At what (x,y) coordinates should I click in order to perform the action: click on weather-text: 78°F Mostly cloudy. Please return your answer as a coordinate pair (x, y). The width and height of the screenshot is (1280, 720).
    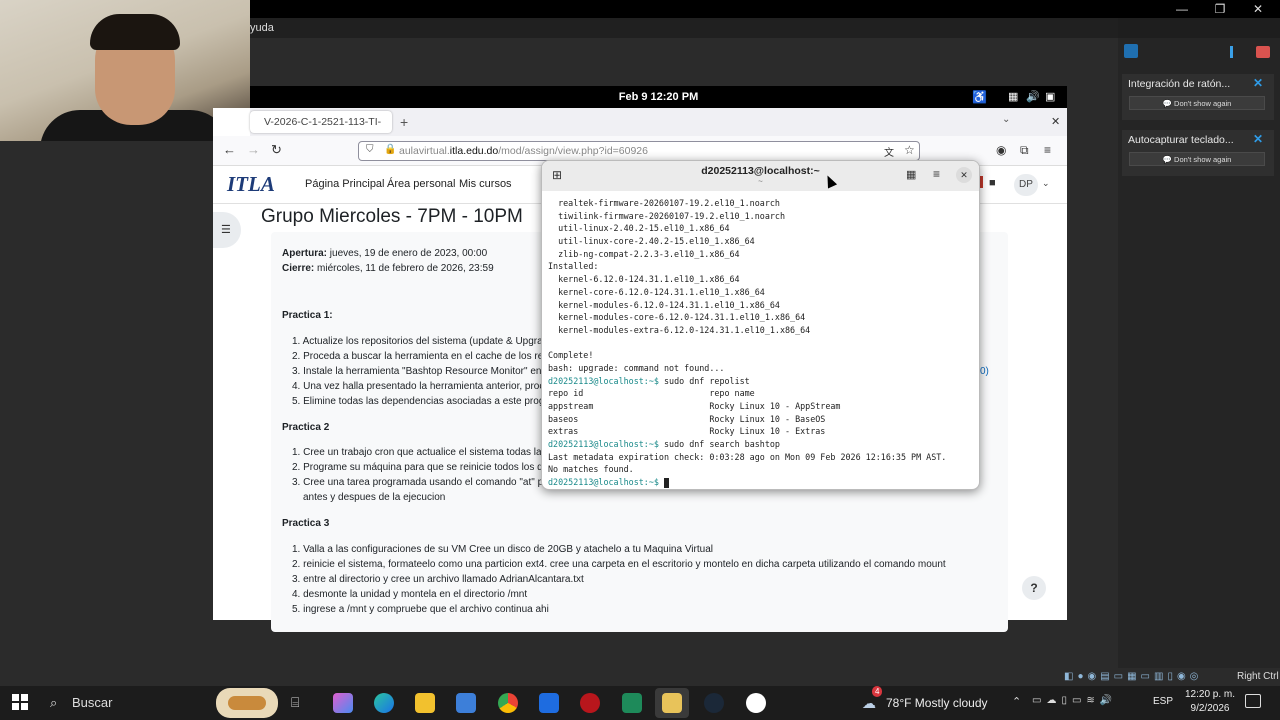
    Looking at the image, I should click on (937, 703).